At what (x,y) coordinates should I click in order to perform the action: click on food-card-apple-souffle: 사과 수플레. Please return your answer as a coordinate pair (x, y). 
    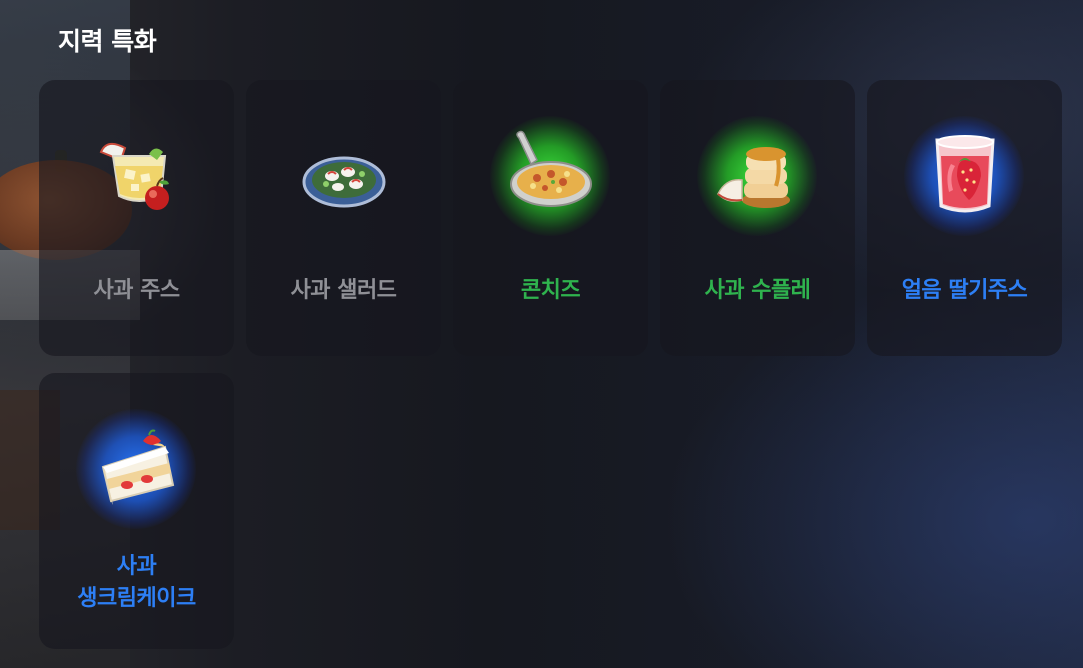
    Looking at the image, I should click on (757, 218).